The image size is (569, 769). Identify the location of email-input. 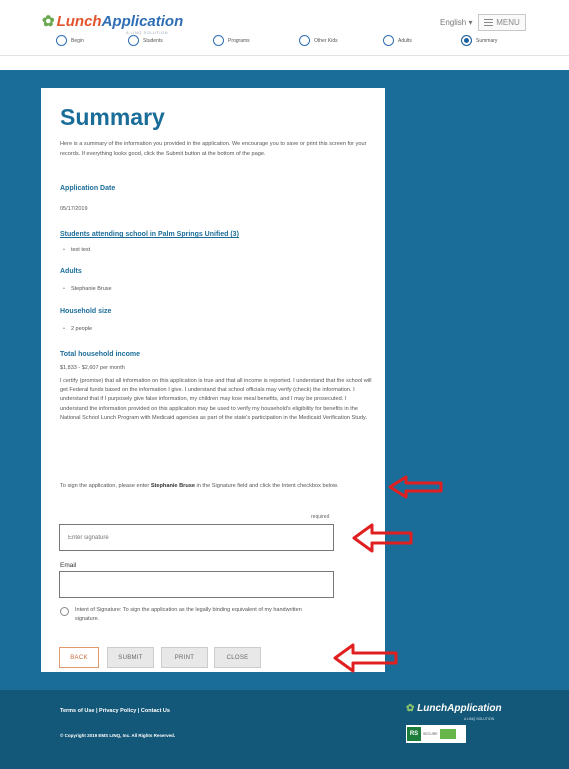
(196, 584).